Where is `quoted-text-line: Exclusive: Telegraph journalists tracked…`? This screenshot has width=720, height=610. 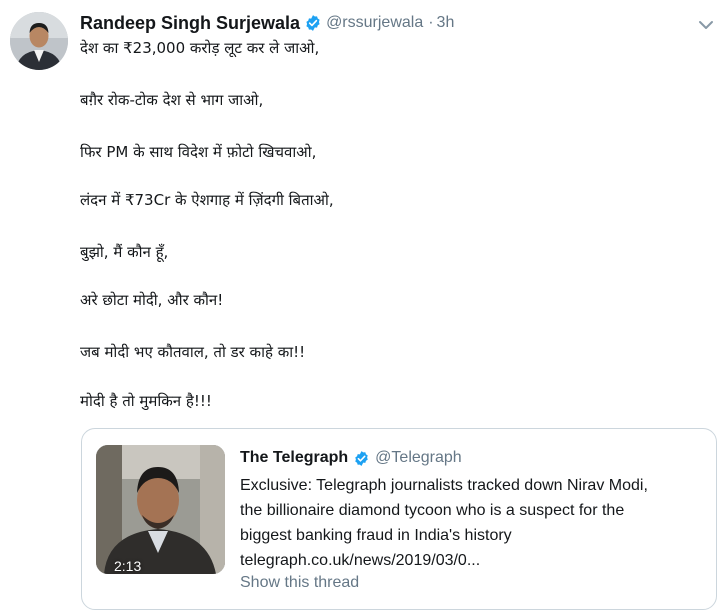 quoted-text-line: Exclusive: Telegraph journalists tracked… is located at coordinates (444, 485).